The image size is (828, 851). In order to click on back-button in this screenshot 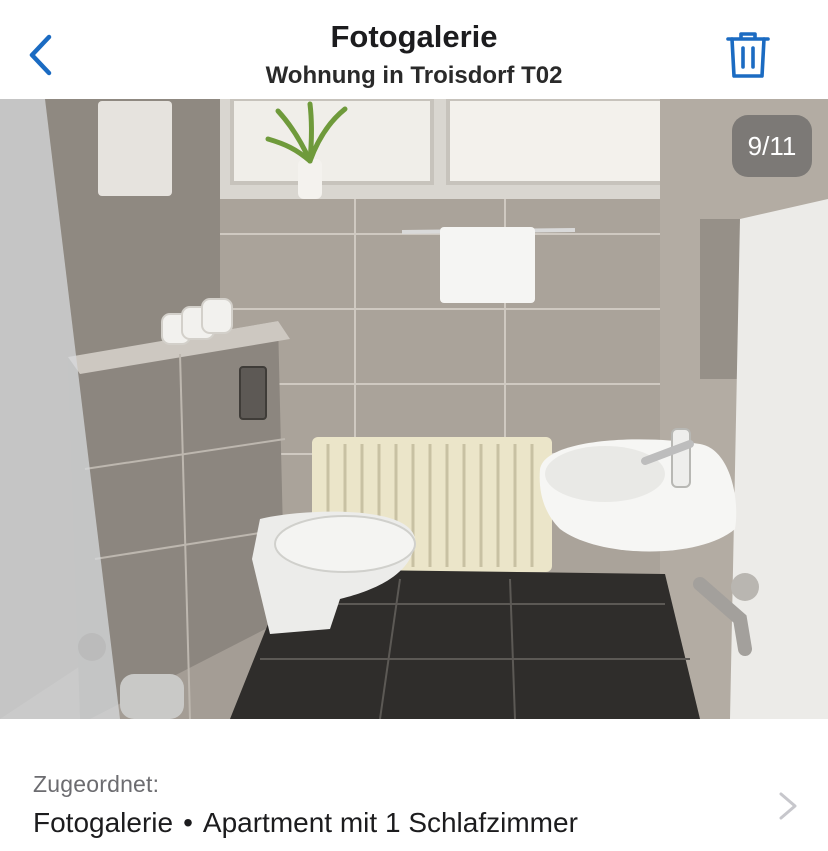, I will do `click(40, 55)`.